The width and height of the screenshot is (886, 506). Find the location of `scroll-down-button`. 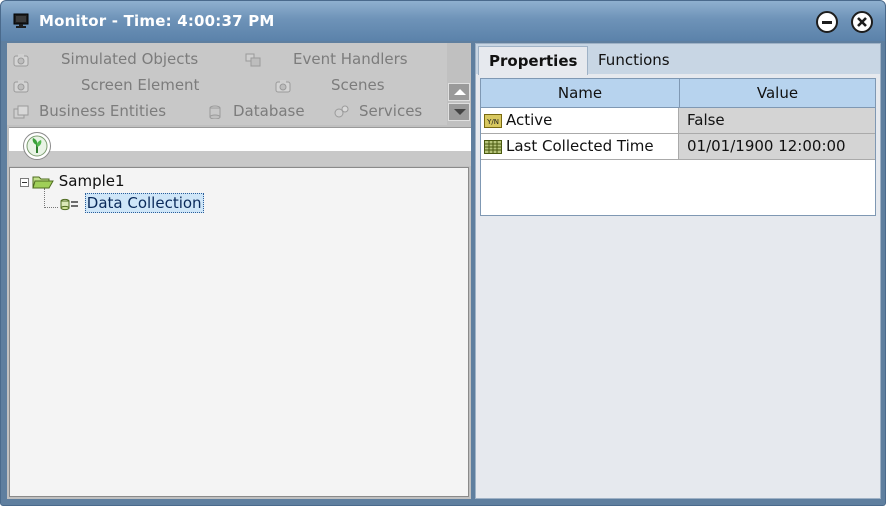

scroll-down-button is located at coordinates (459, 112).